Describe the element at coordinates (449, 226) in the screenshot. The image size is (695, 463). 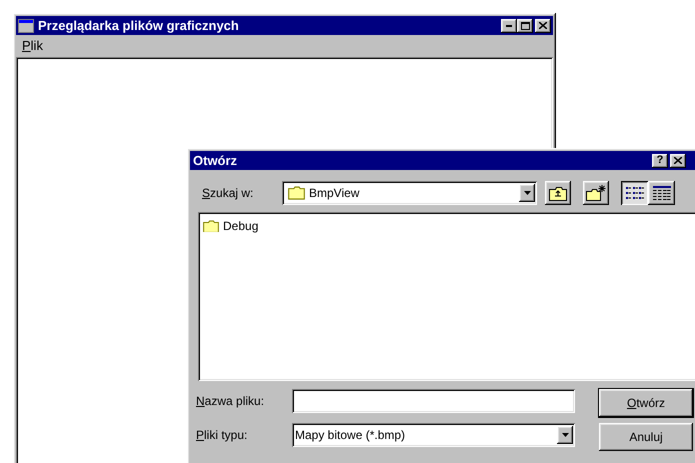
I see `file-list-item: Debug` at that location.